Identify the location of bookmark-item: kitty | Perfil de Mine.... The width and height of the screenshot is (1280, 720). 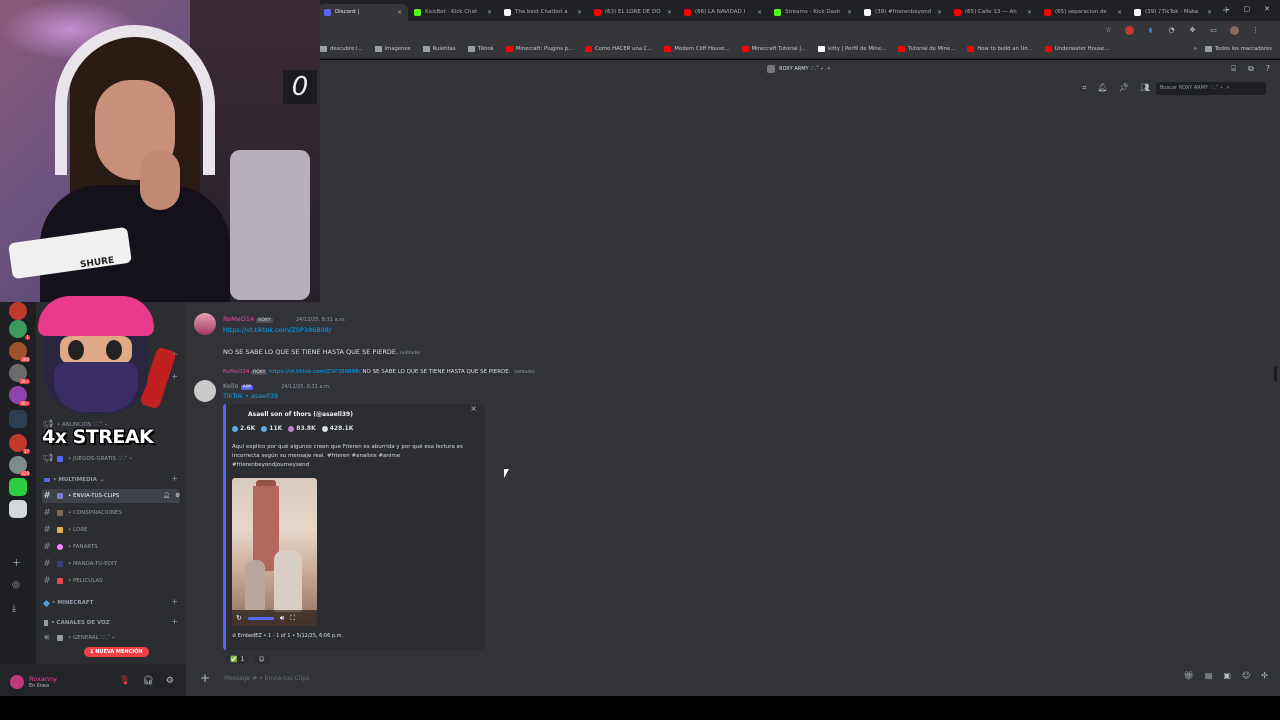
(852, 49).